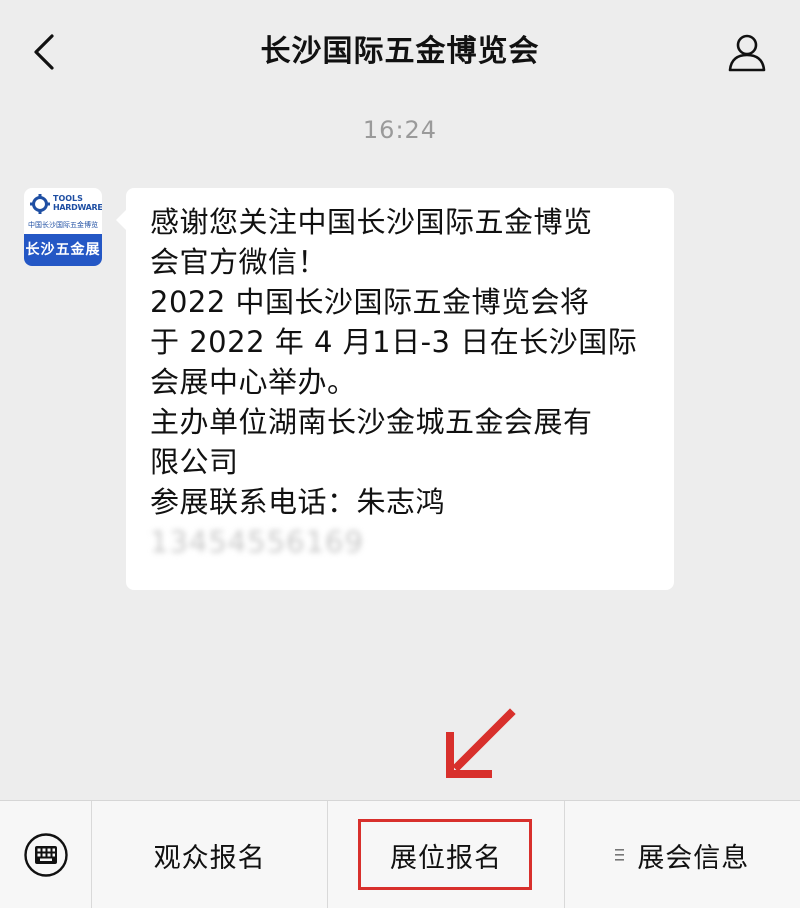 This screenshot has height=908, width=800. What do you see at coordinates (693, 858) in the screenshot?
I see `menu-item-label: 展会信息` at bounding box center [693, 858].